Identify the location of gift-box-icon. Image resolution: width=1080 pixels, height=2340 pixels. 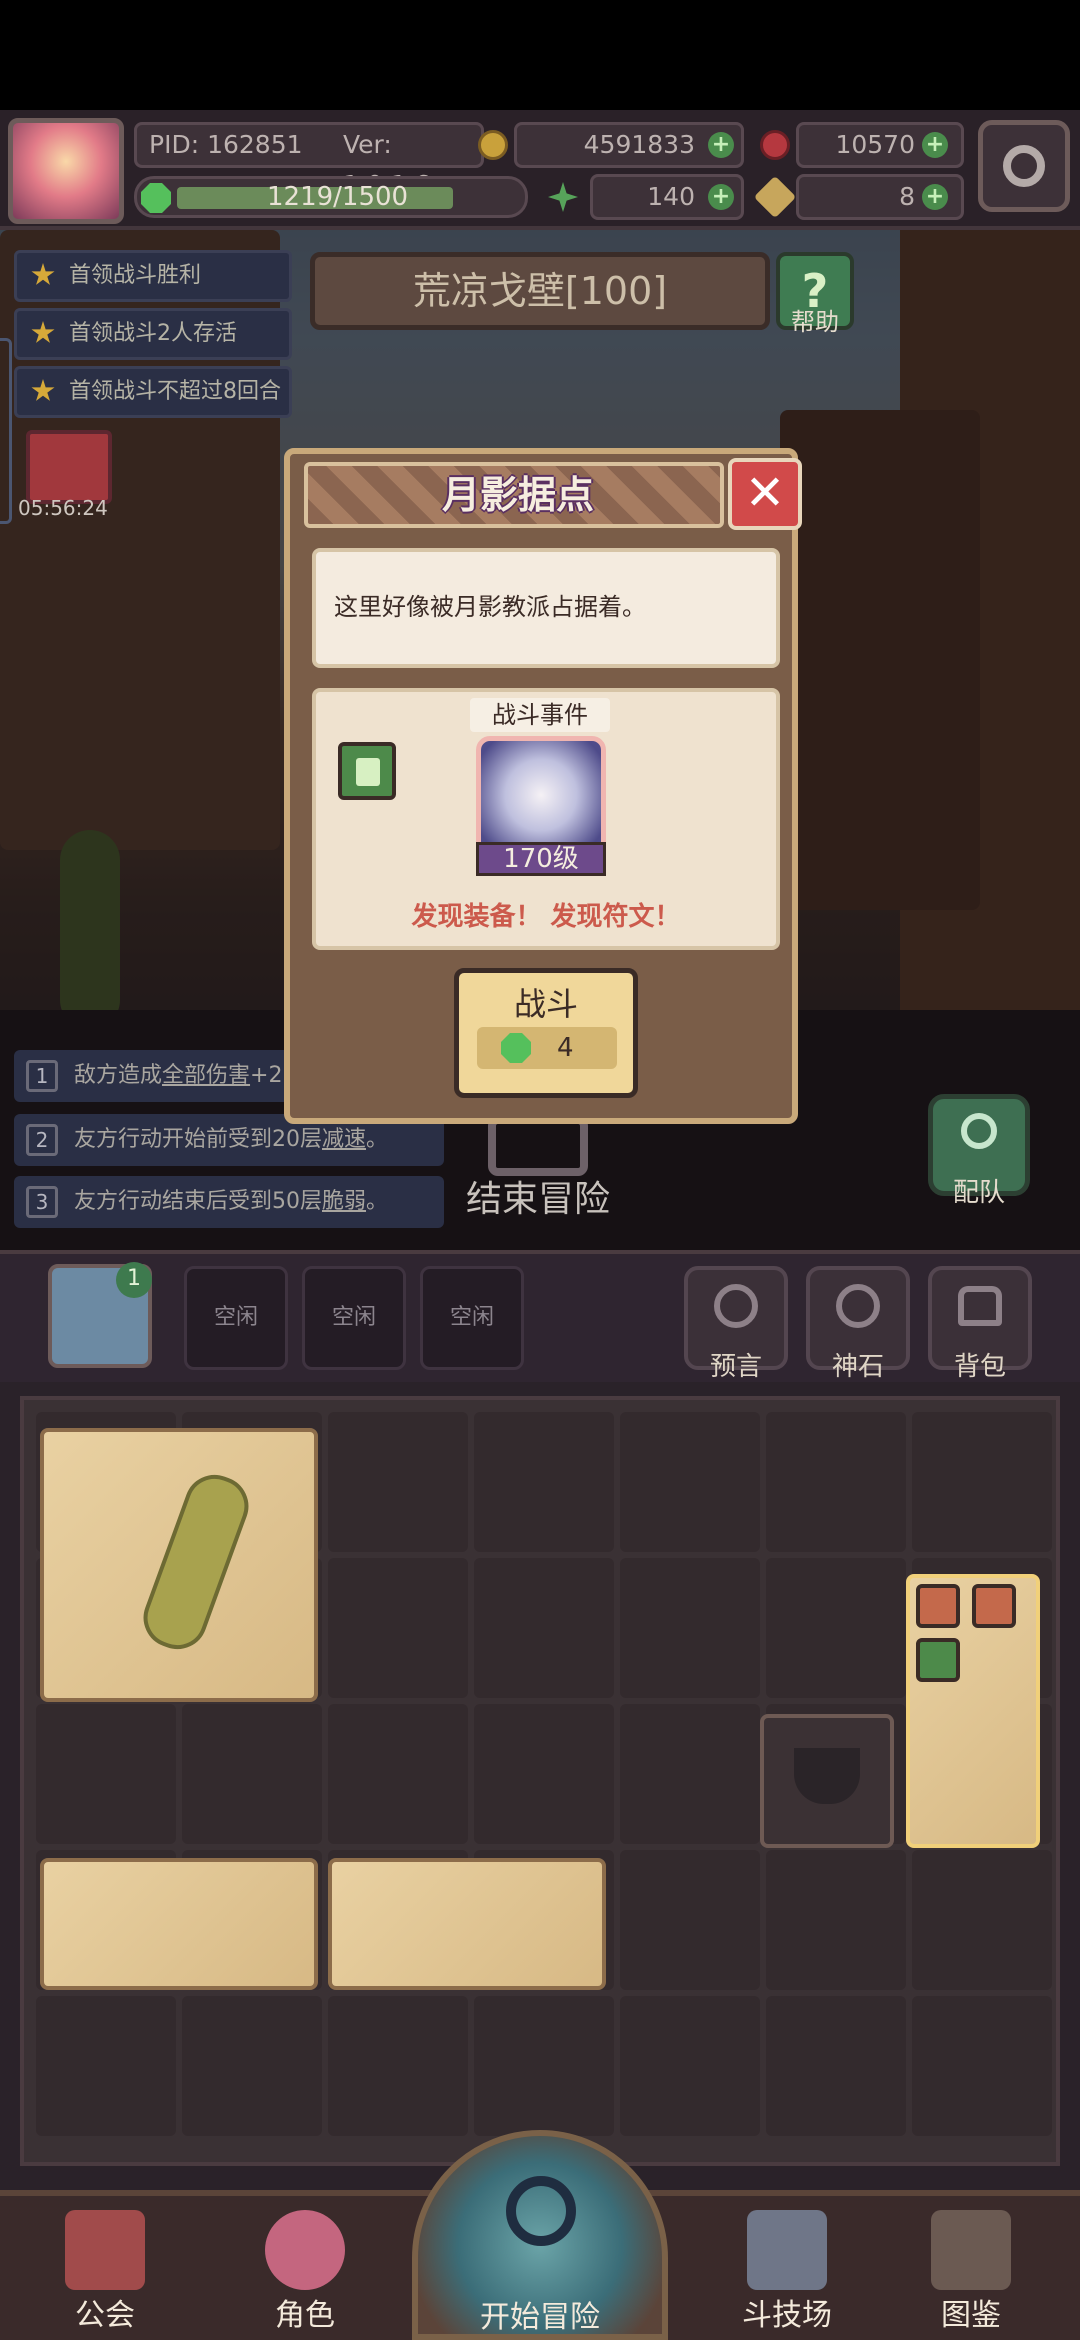
(69, 467).